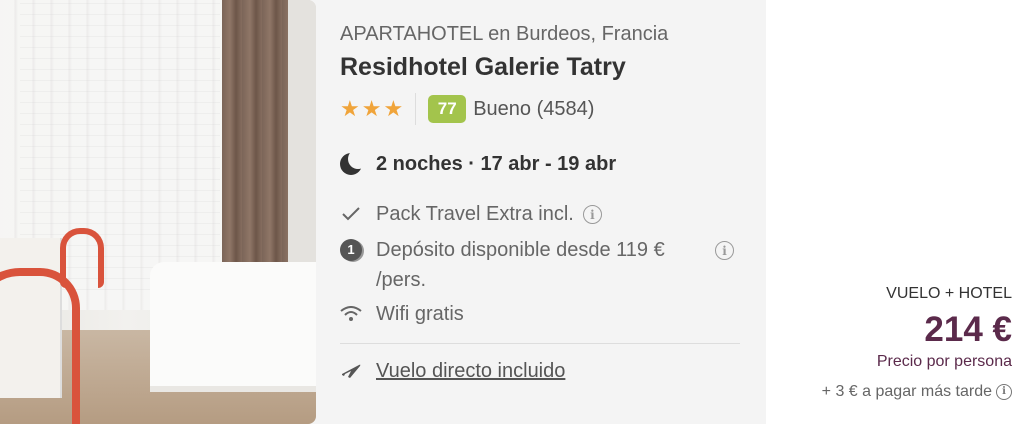 The width and height of the screenshot is (1028, 424). What do you see at coordinates (520, 265) in the screenshot?
I see `feature-text: Depósito disponible desde 119 € /pers.` at bounding box center [520, 265].